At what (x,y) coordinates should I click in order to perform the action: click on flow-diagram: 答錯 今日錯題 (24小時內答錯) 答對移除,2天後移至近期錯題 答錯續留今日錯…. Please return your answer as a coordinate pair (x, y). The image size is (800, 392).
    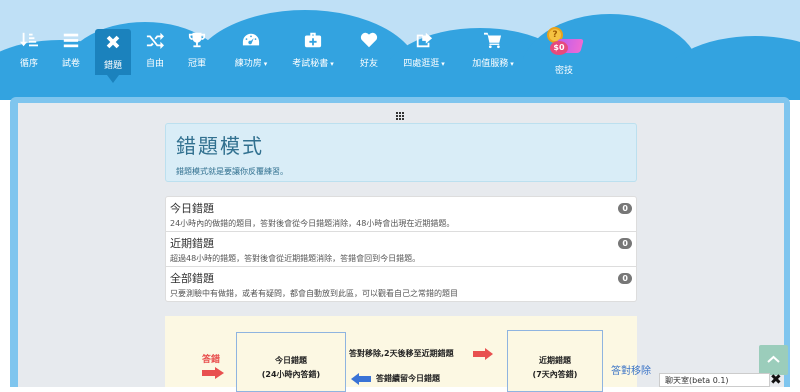
    Looking at the image, I should click on (401, 354).